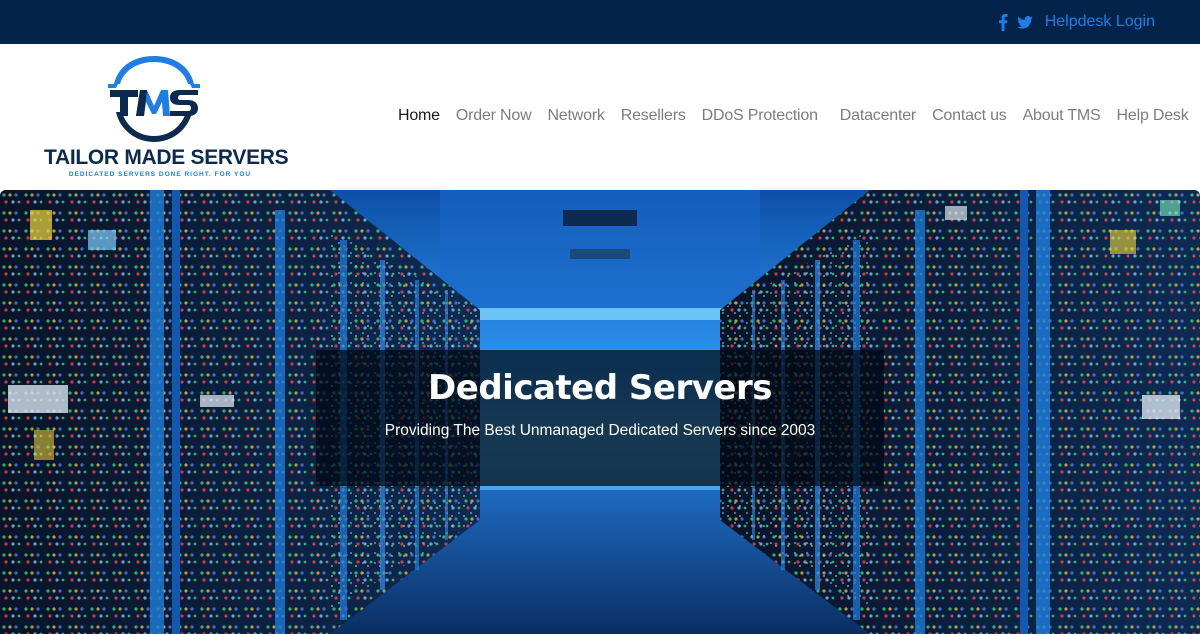  What do you see at coordinates (600, 388) in the screenshot?
I see `hero-title: Dedicated Servers` at bounding box center [600, 388].